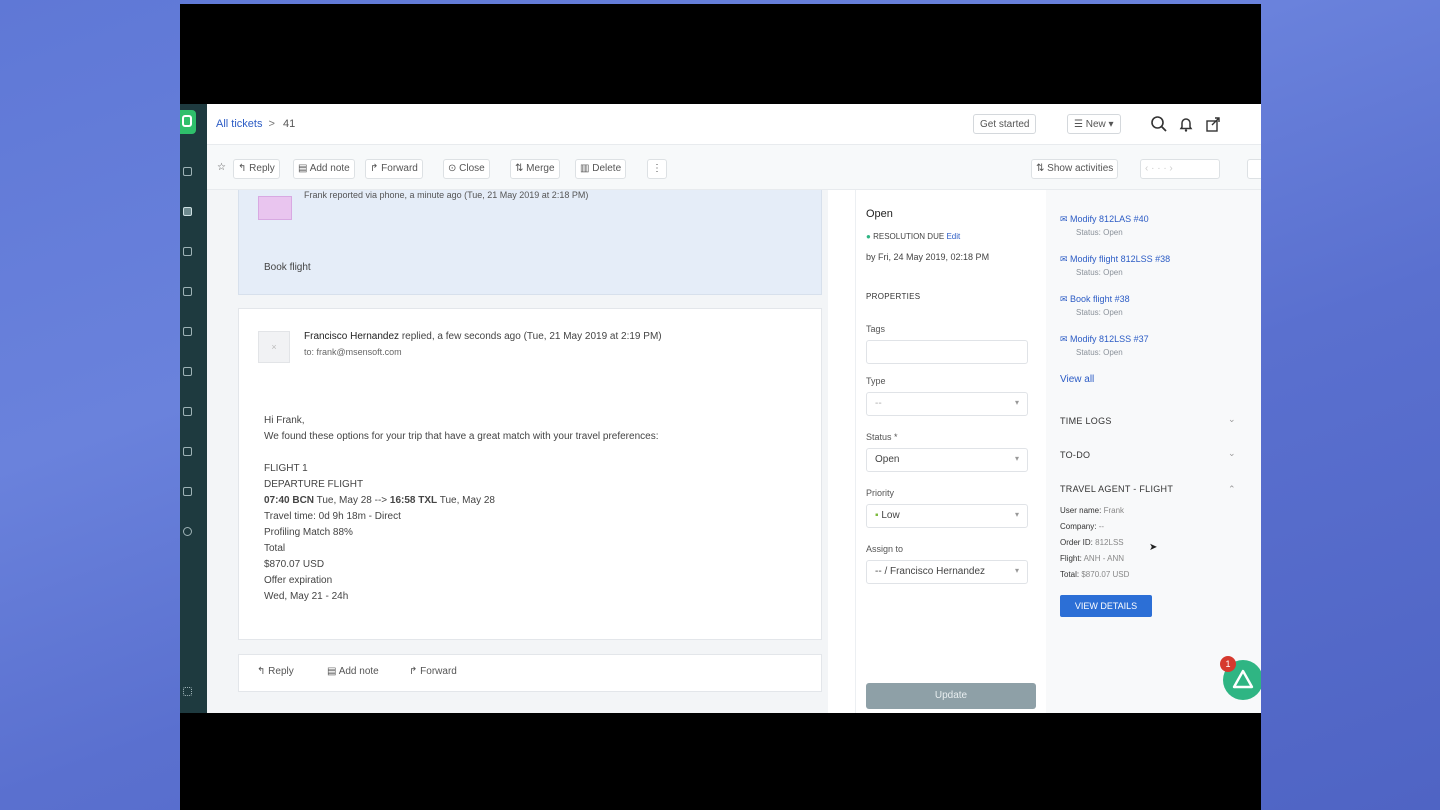 The height and width of the screenshot is (810, 1440). I want to click on body-line-expiration-value: Wed, May 21 - 24h, so click(306, 596).